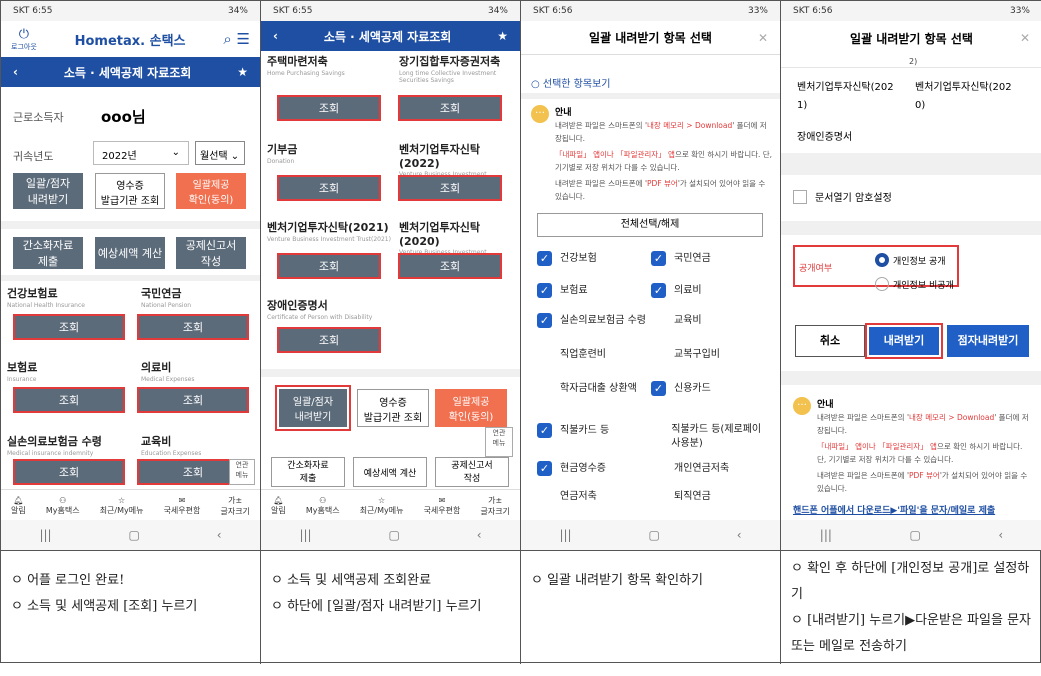  I want to click on checkbox-item: 퇴직연금, so click(712, 496).